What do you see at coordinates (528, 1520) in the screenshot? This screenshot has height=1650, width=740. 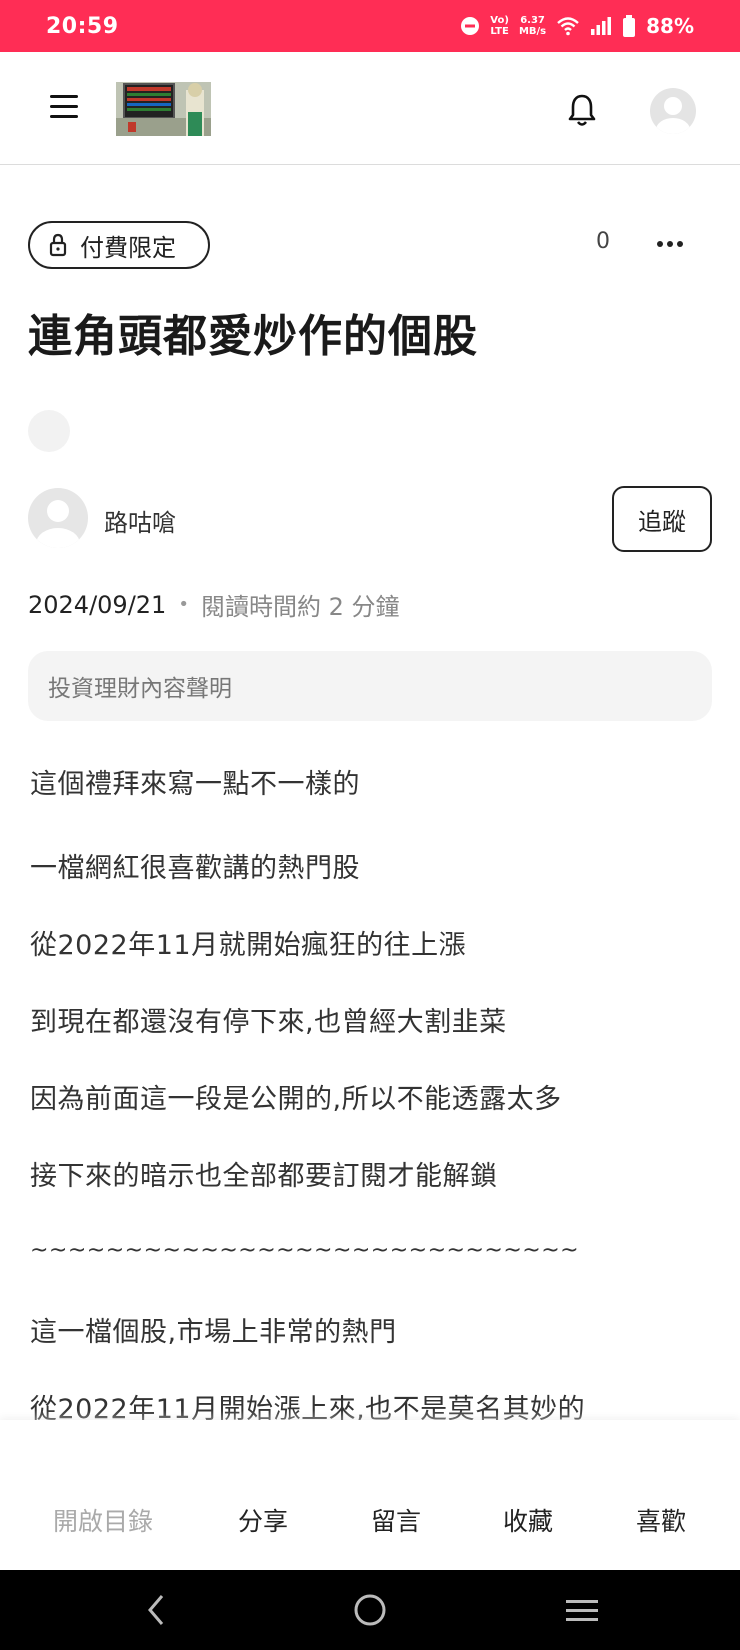 I see `save-button: 收藏` at bounding box center [528, 1520].